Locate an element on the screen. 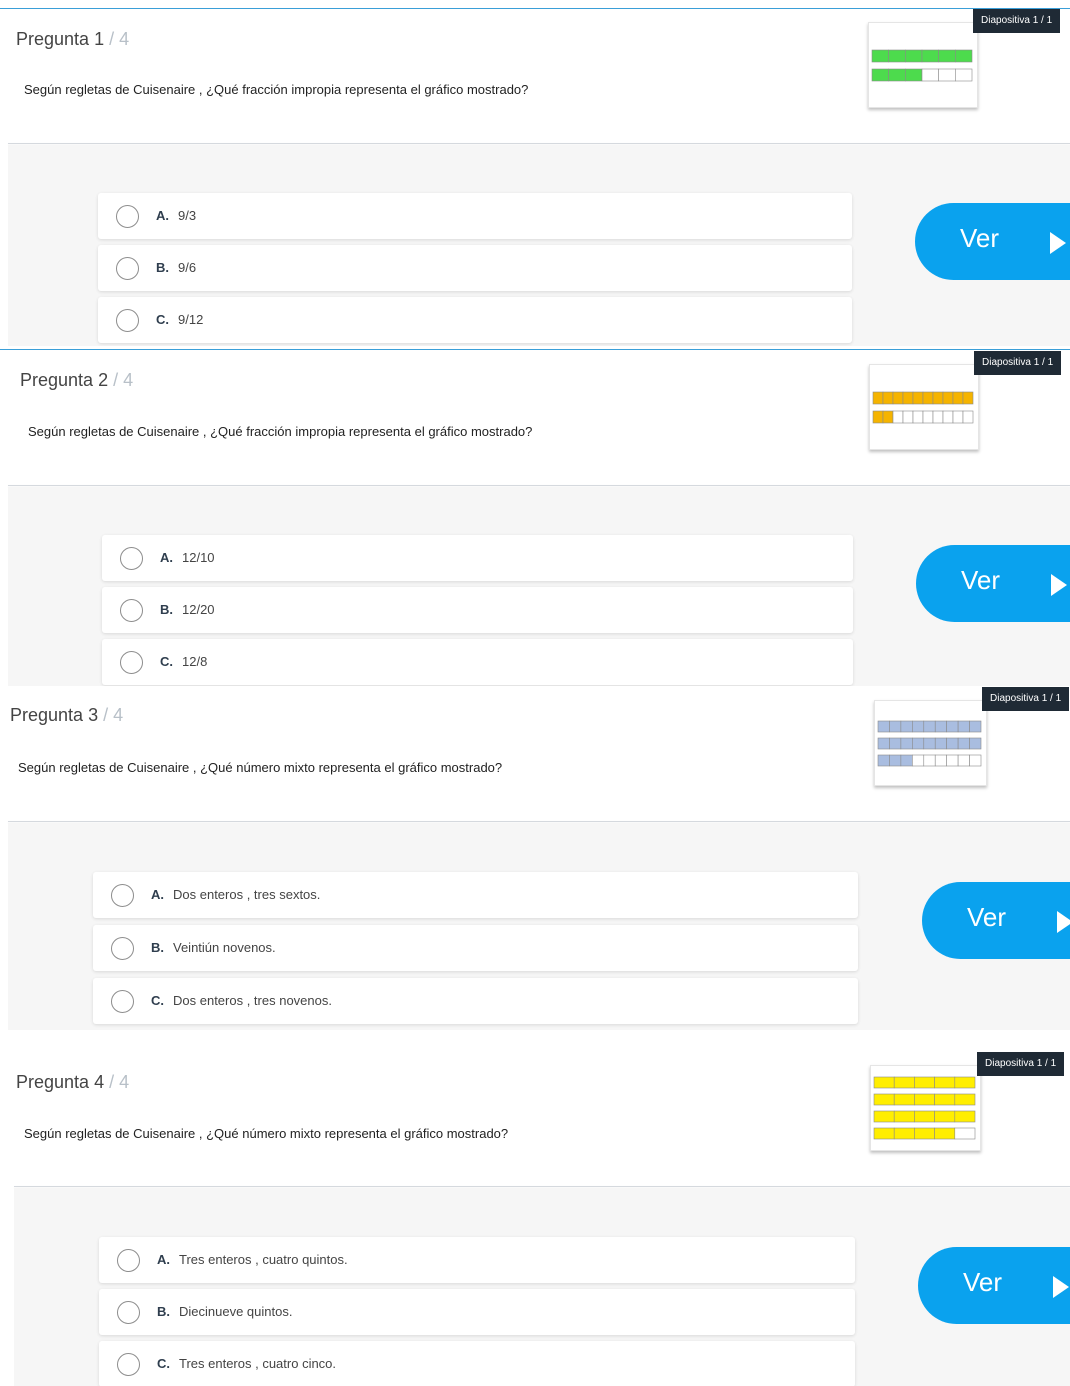 This screenshot has height=1386, width=1070. ver-button-label: Ver is located at coordinates (981, 580).